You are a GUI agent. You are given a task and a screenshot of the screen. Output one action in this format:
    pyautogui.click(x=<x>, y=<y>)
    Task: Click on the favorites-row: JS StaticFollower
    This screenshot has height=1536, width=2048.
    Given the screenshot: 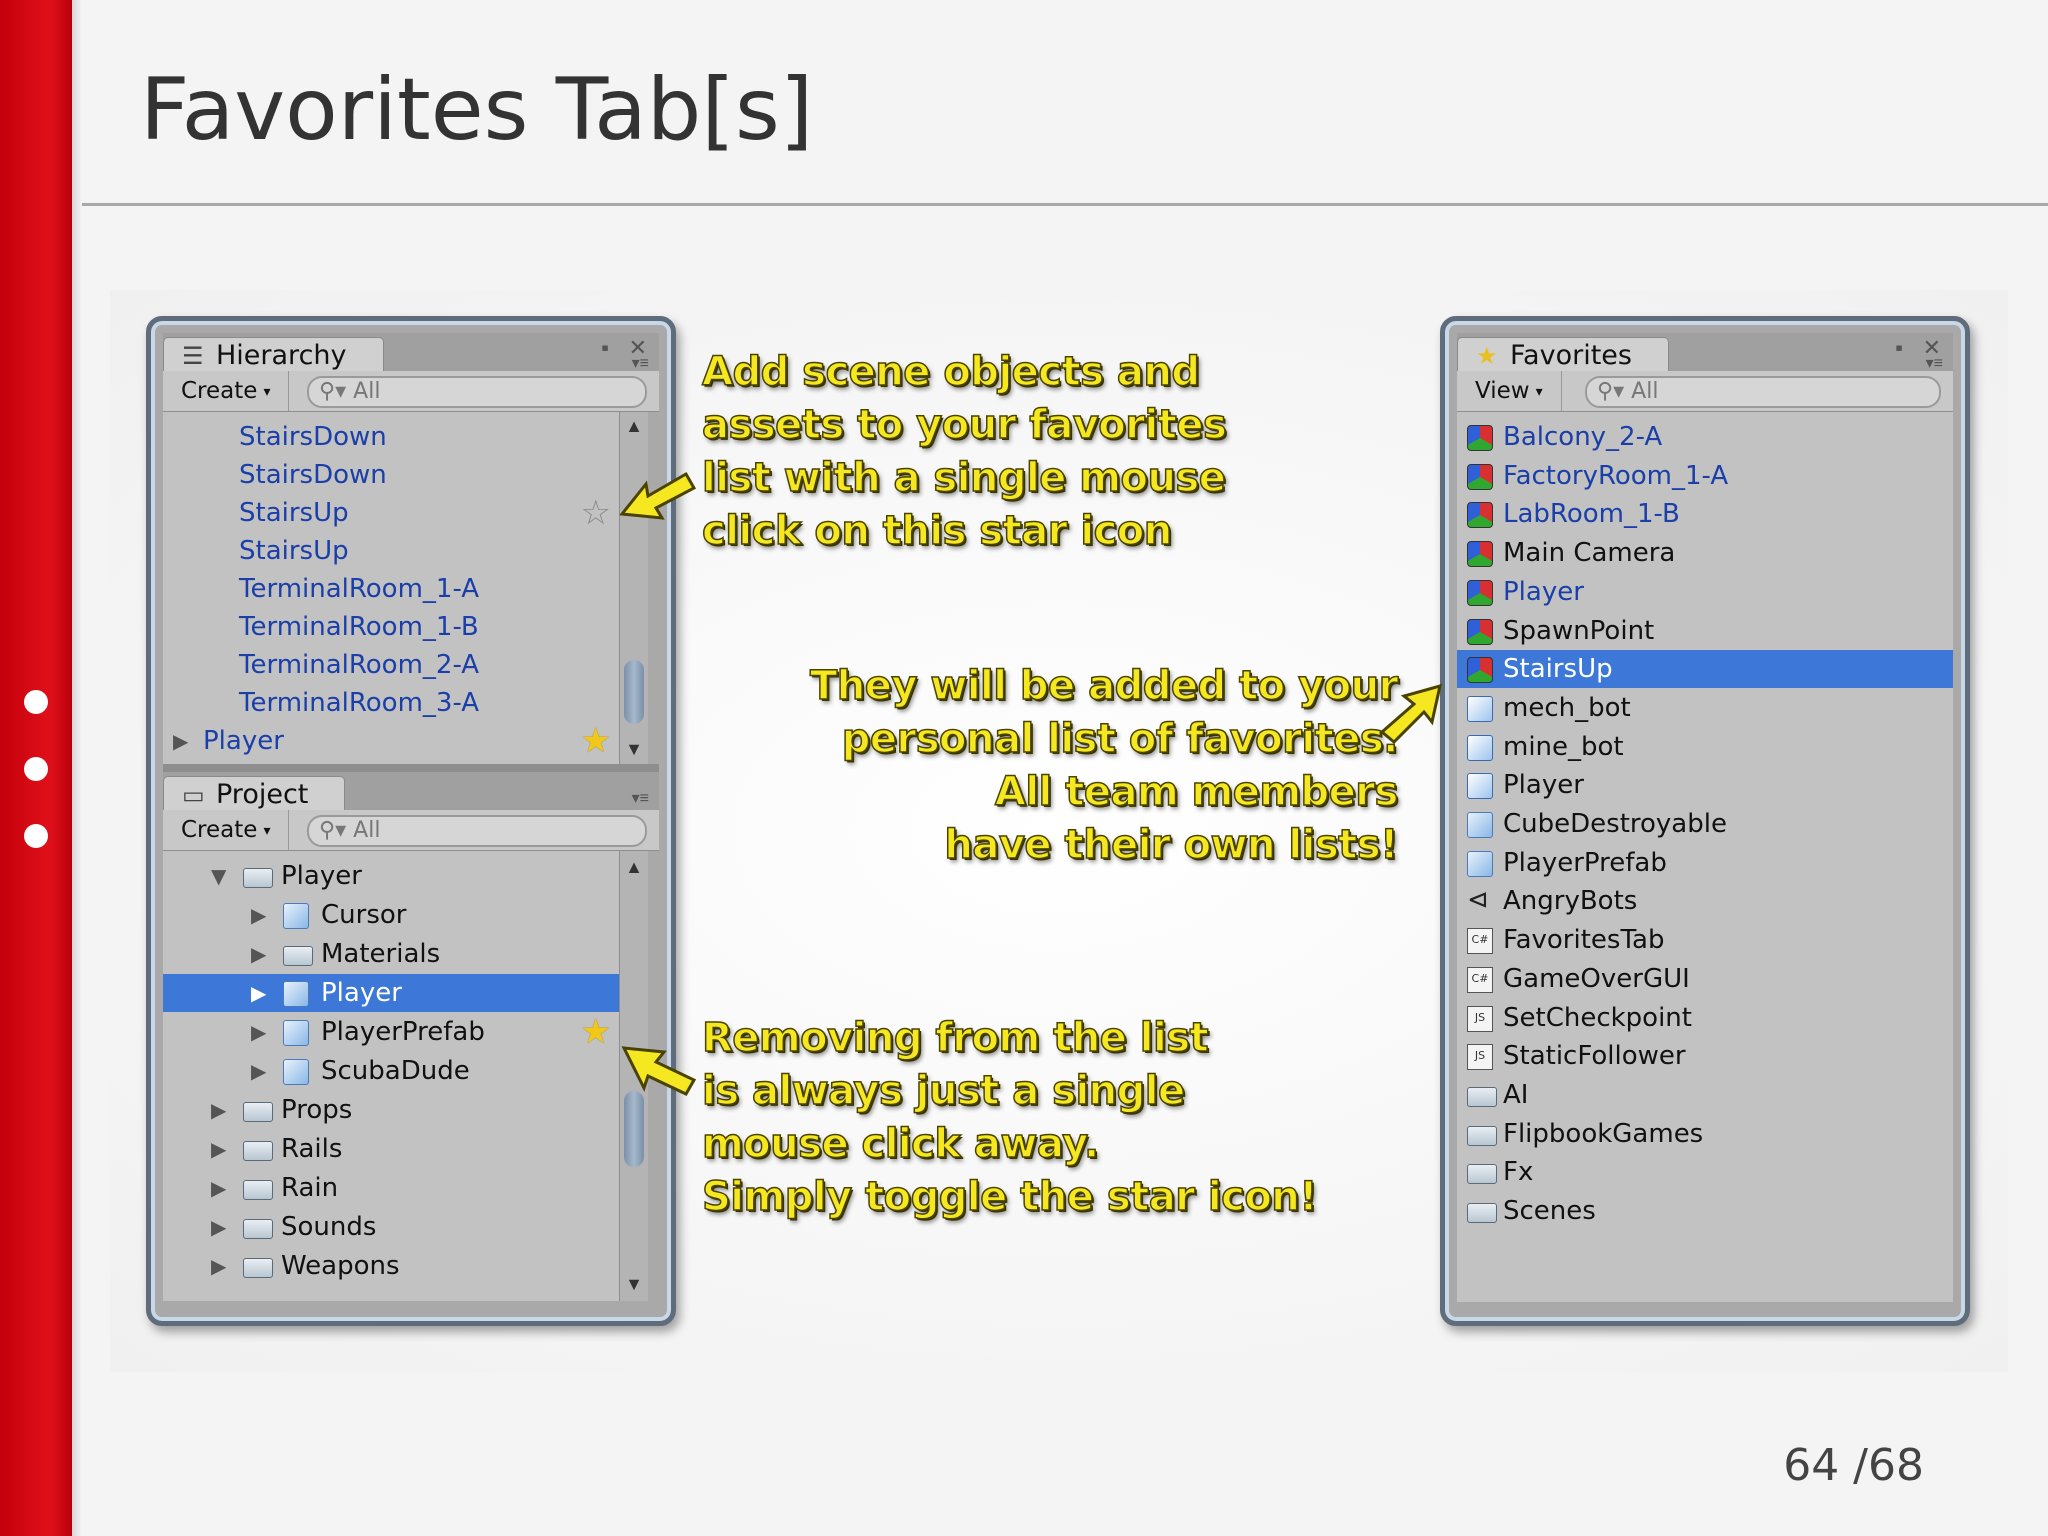 What is the action you would take?
    pyautogui.click(x=1705, y=1056)
    